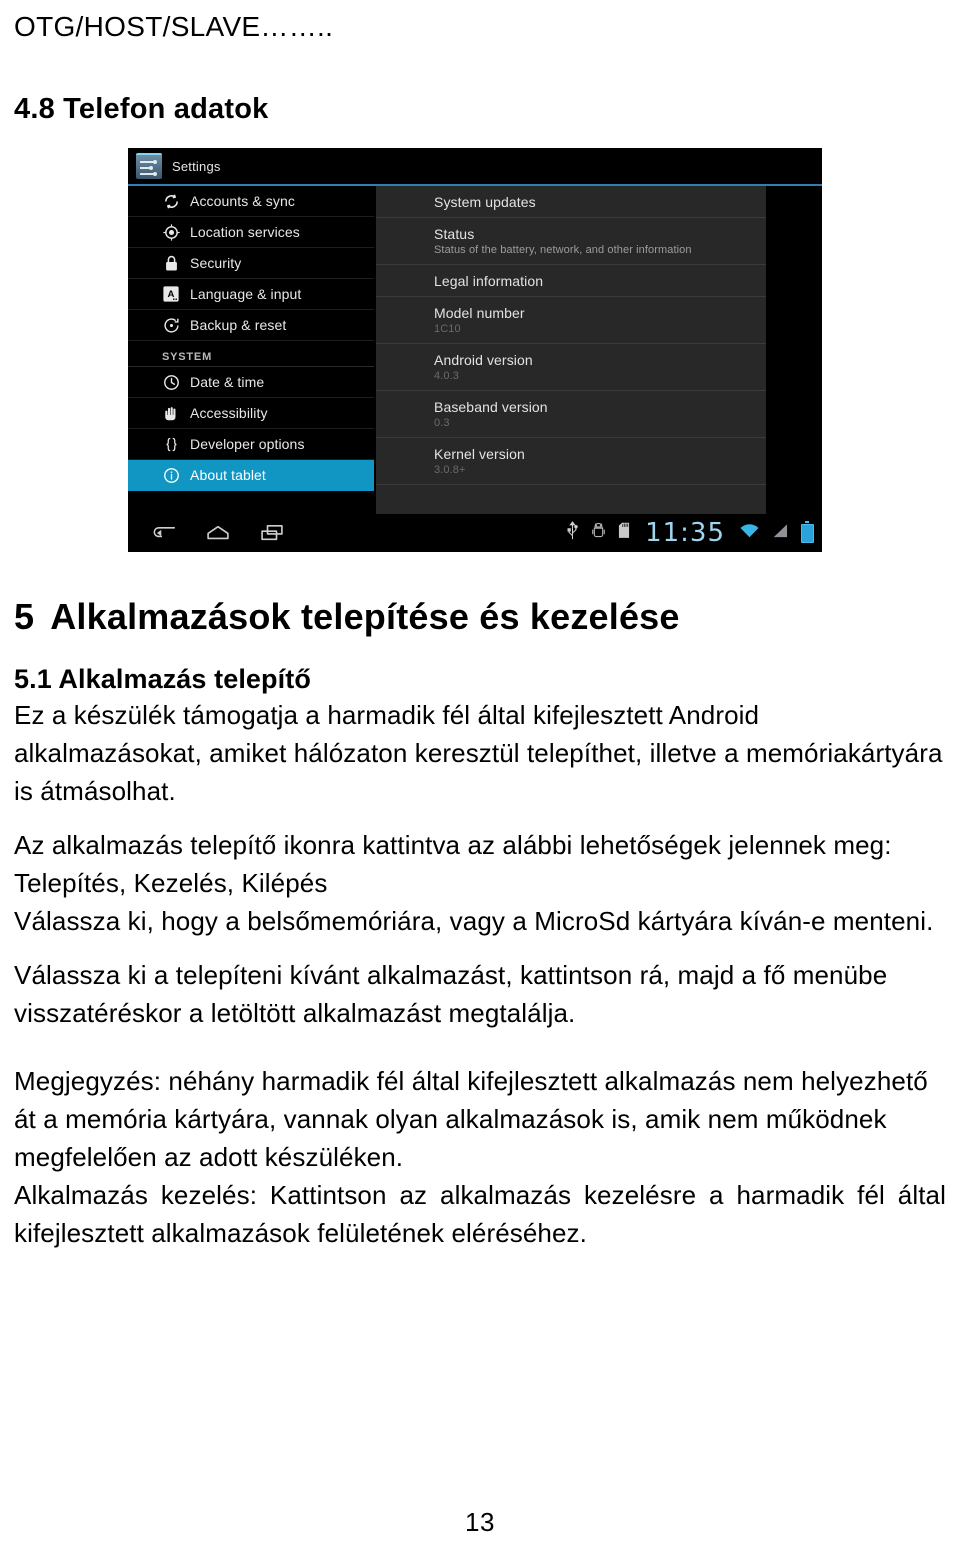  I want to click on sync-icon, so click(171, 201).